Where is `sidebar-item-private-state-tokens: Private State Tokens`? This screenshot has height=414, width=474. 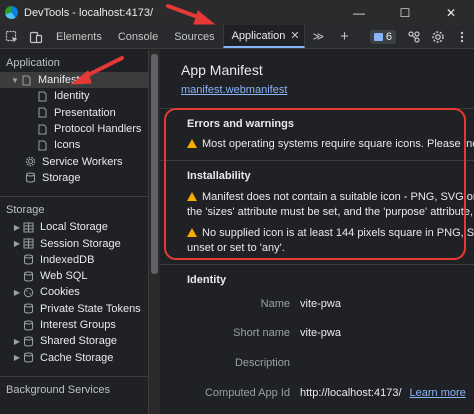 sidebar-item-private-state-tokens: Private State Tokens is located at coordinates (74, 309).